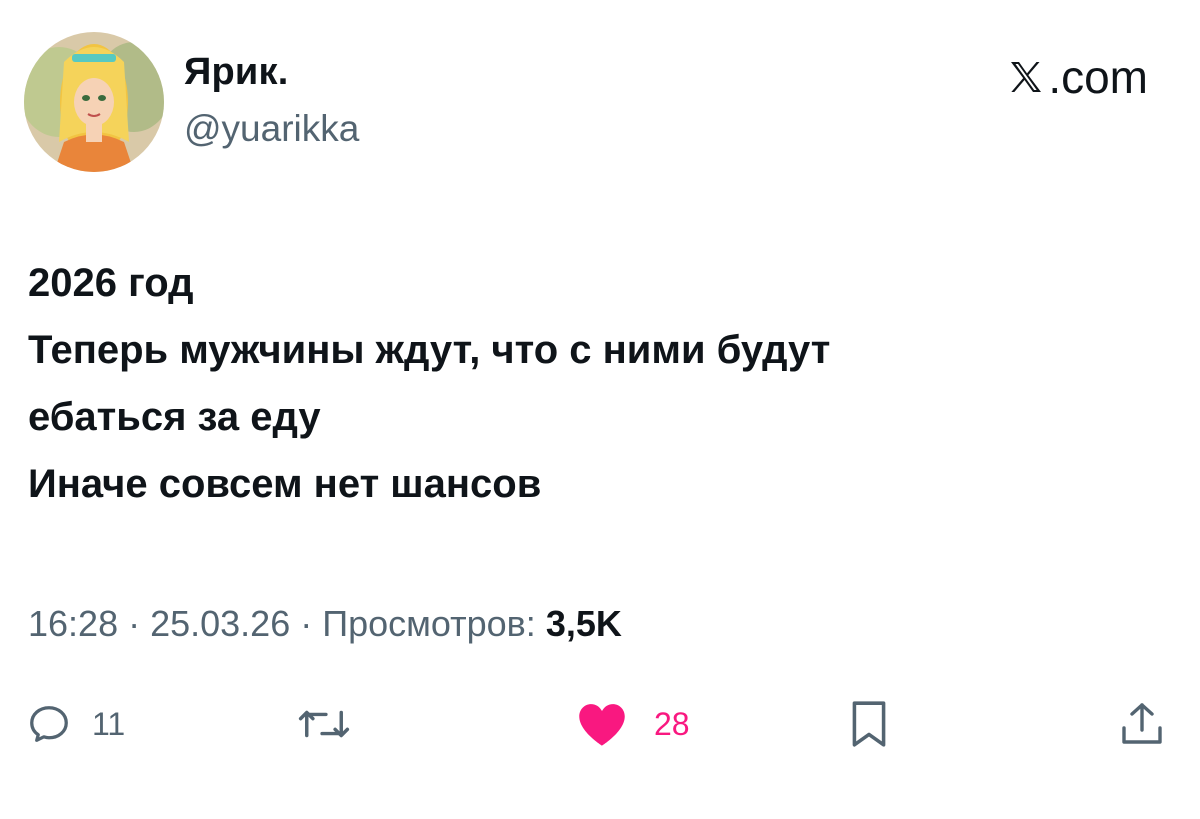 The image size is (1200, 819). I want to click on author-handle: @yuarikka, so click(271, 129).